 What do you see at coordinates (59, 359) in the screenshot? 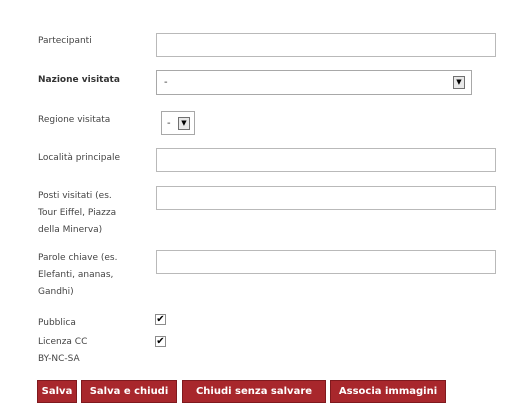
I see `licenza-cc-label-line: BY-NC-SA` at bounding box center [59, 359].